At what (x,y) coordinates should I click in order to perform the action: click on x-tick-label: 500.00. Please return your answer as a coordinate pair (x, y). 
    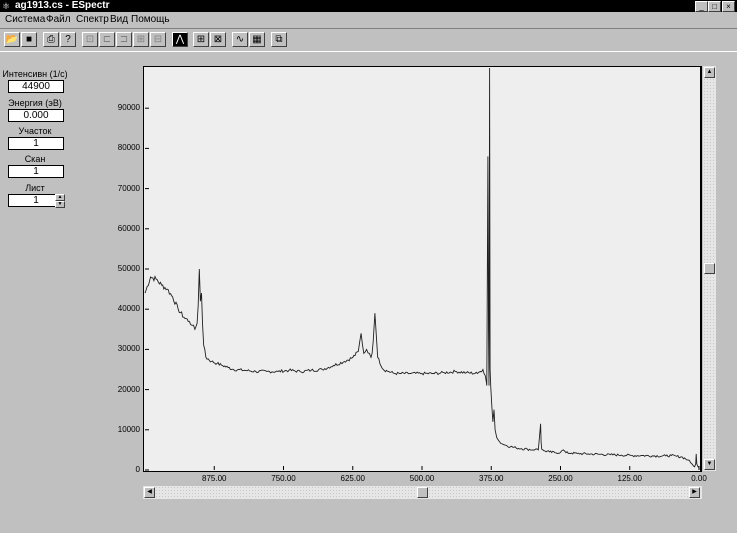
    Looking at the image, I should click on (422, 478).